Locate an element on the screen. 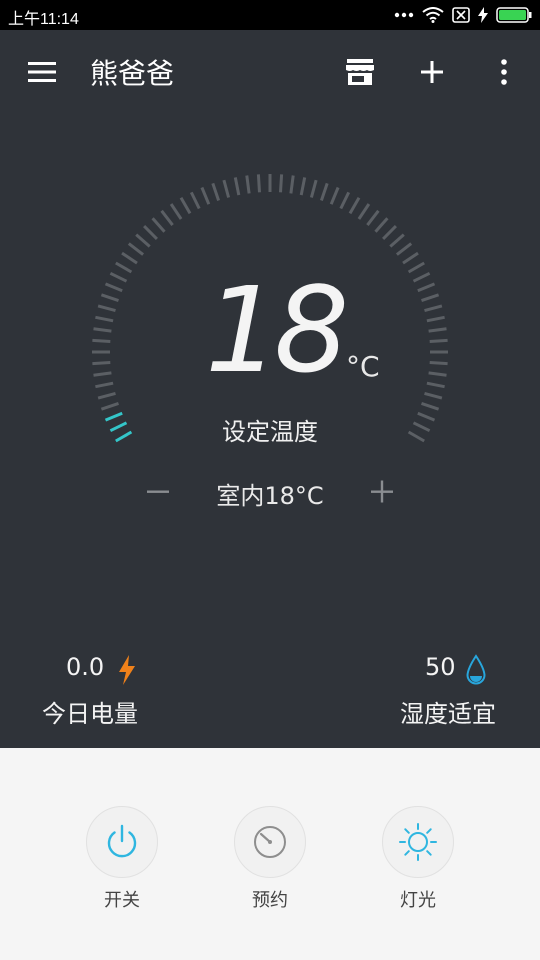  page-title: 熊爸爸 is located at coordinates (132, 73).